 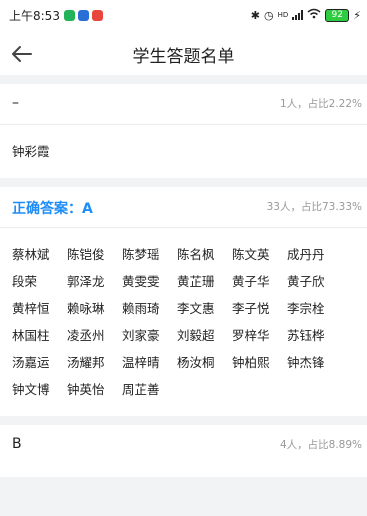 What do you see at coordinates (183, 104) in the screenshot?
I see `section-header: – 1人，占比2.22%` at bounding box center [183, 104].